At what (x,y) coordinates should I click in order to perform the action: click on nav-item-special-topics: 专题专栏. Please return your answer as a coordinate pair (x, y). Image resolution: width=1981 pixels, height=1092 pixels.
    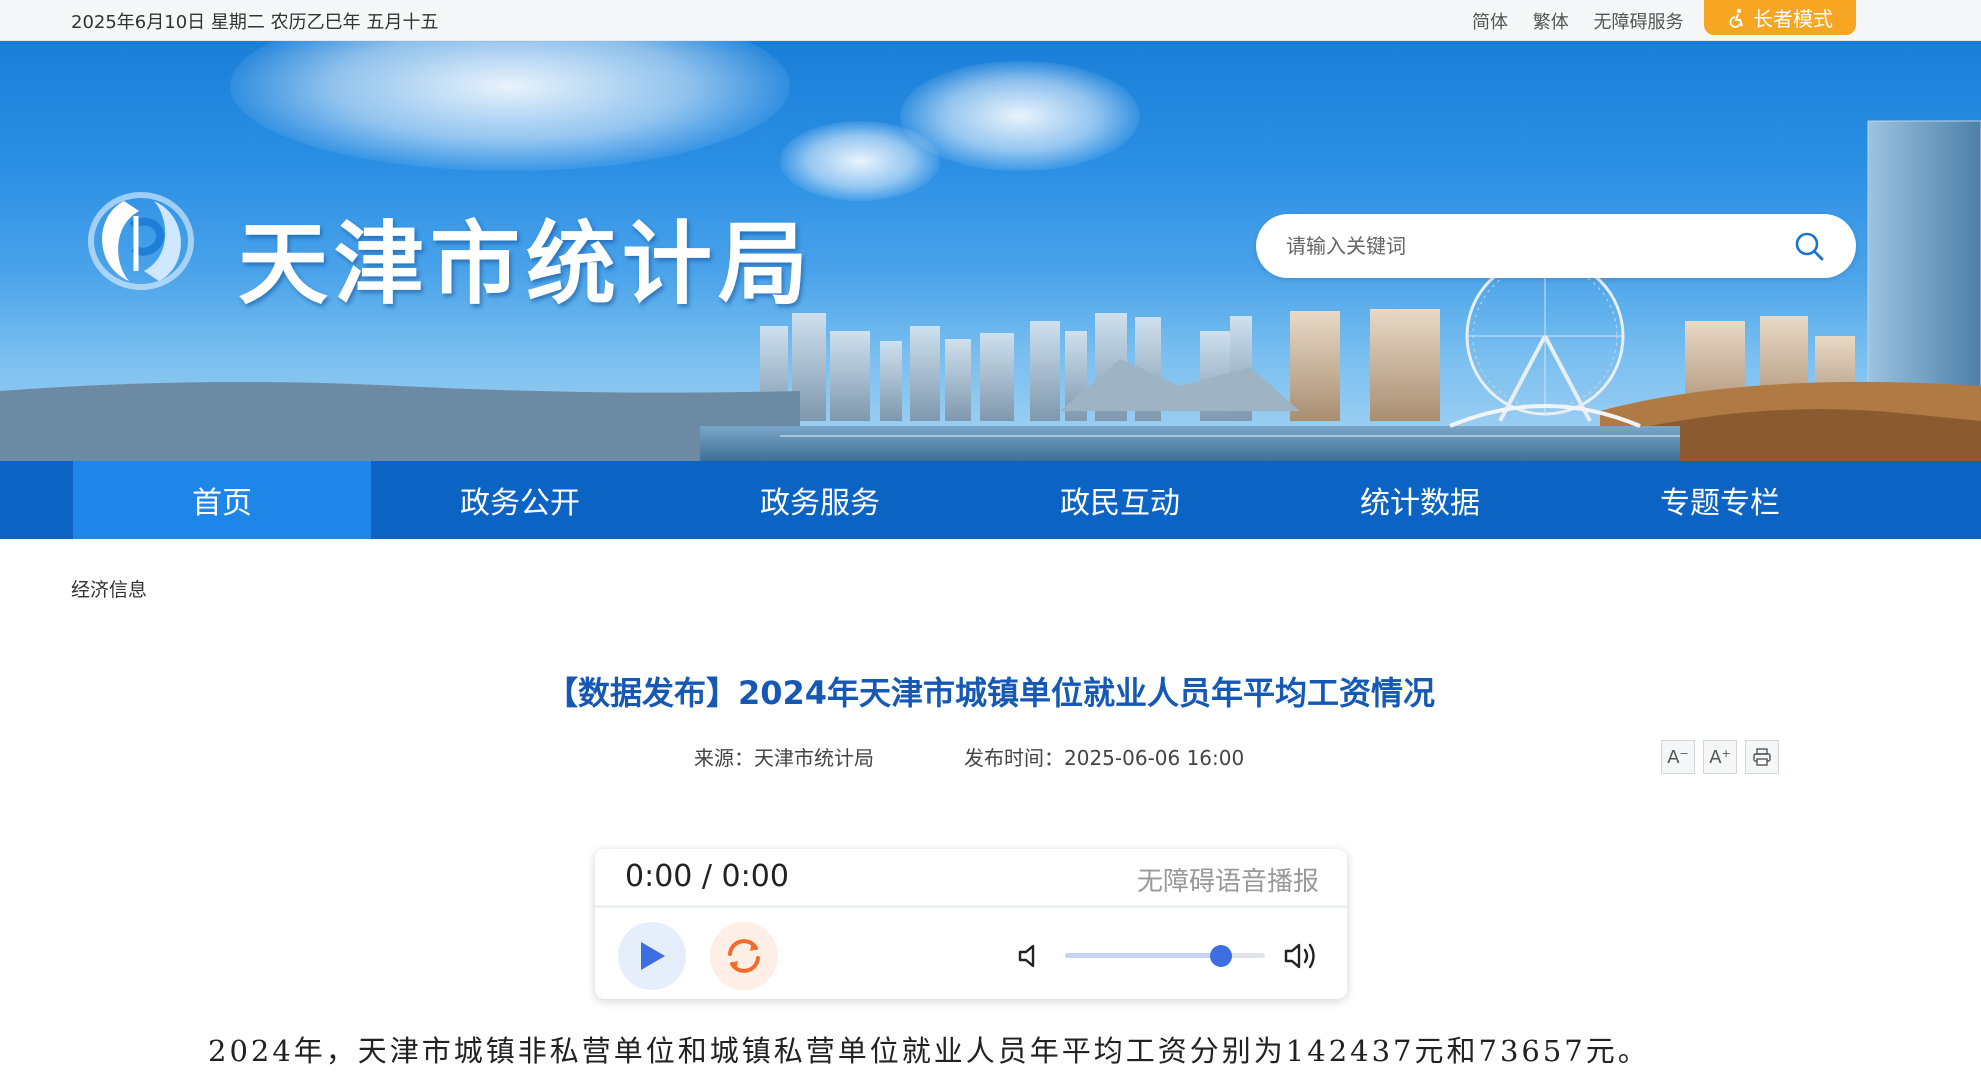
    Looking at the image, I should click on (1720, 500).